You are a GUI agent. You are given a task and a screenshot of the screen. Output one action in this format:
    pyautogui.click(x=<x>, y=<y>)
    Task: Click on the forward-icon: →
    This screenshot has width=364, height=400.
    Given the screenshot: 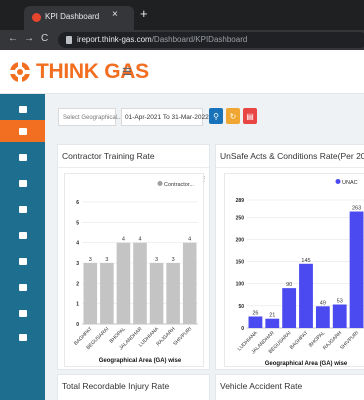 What is the action you would take?
    pyautogui.click(x=29, y=38)
    